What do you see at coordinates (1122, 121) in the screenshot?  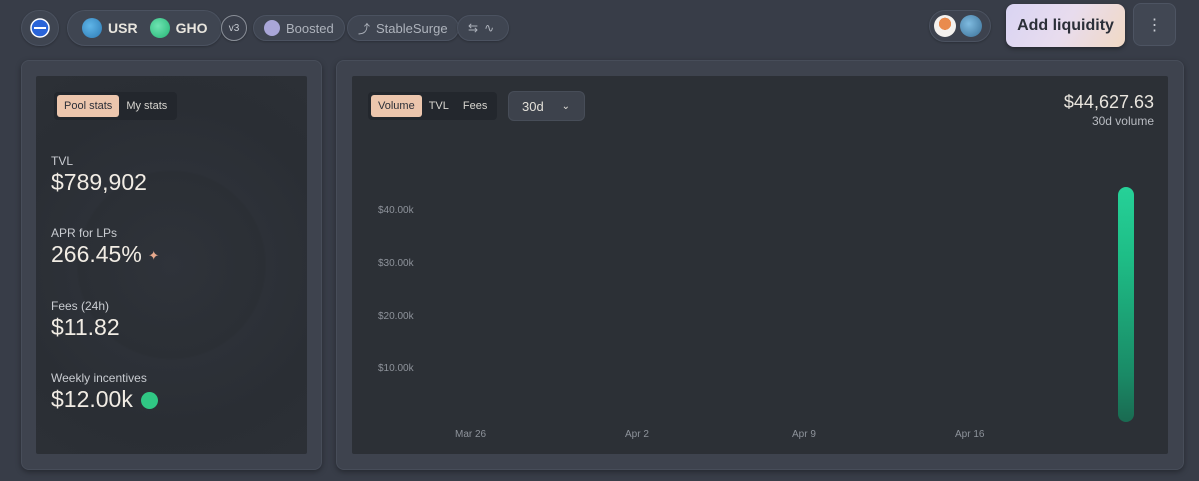 I see `total-volume-label: 30d volume` at bounding box center [1122, 121].